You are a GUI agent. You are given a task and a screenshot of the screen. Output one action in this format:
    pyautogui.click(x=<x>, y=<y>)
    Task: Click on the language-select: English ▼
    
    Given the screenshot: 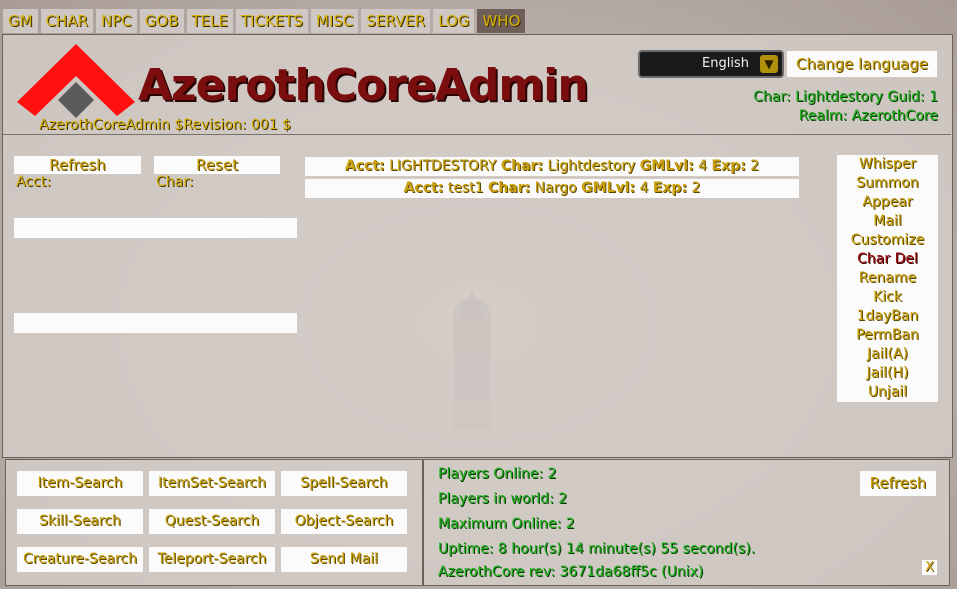 What is the action you would take?
    pyautogui.click(x=711, y=64)
    